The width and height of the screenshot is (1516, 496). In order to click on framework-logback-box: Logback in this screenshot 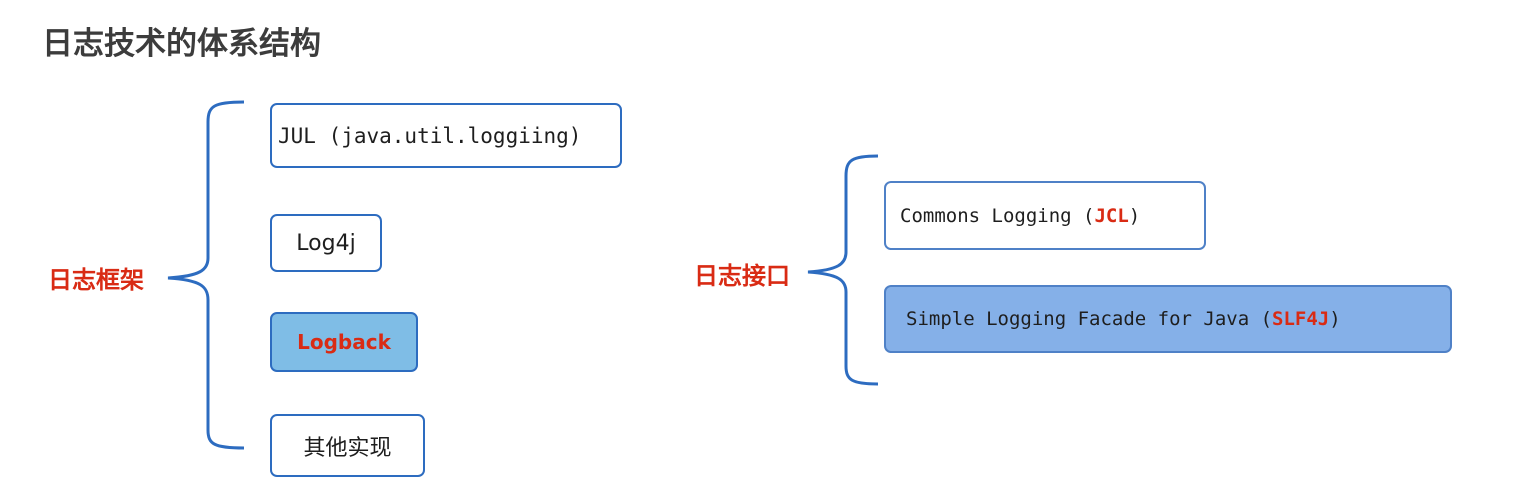, I will do `click(344, 342)`.